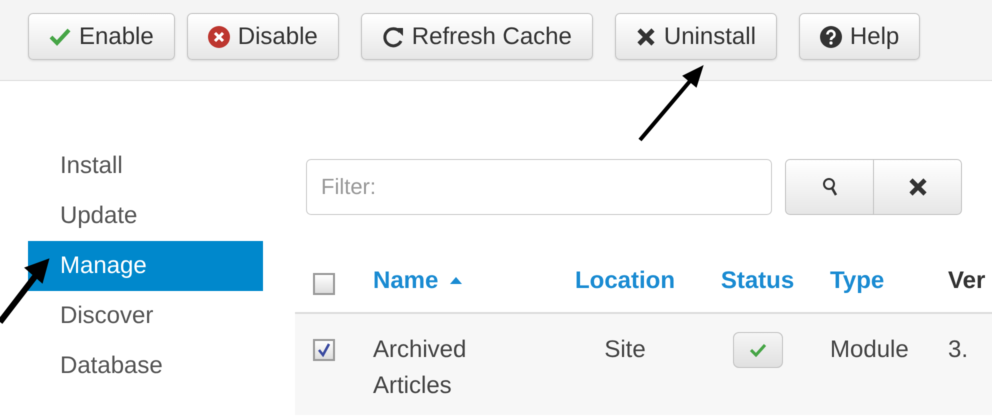 This screenshot has height=416, width=992. What do you see at coordinates (859, 36) in the screenshot?
I see `toolbar-button: Help` at bounding box center [859, 36].